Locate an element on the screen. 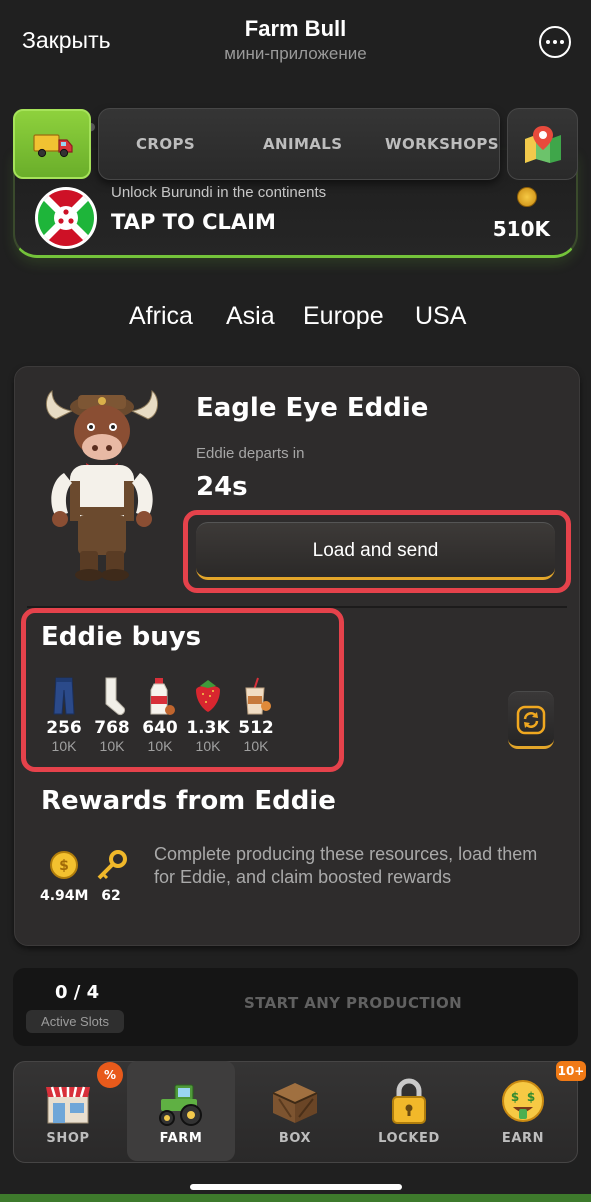  tab-crops: CROPS is located at coordinates (165, 144).